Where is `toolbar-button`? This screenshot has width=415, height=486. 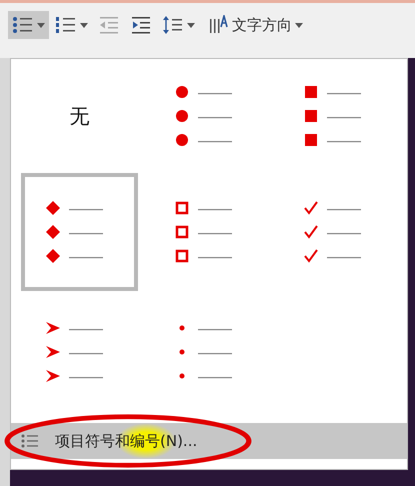
toolbar-button is located at coordinates (28, 25).